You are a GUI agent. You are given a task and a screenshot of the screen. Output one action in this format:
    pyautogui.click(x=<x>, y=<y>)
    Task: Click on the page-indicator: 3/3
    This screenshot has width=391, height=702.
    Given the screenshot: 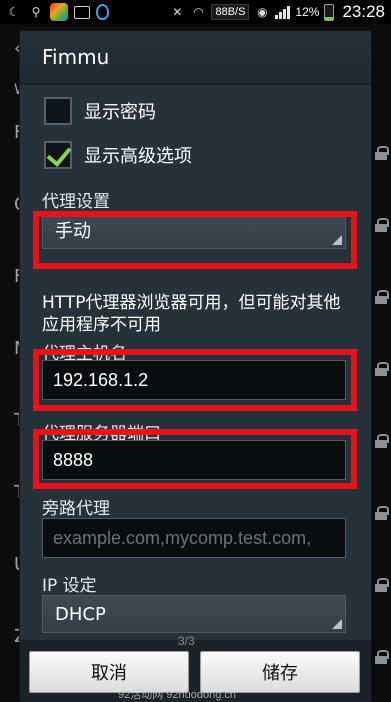 What is the action you would take?
    pyautogui.click(x=186, y=641)
    